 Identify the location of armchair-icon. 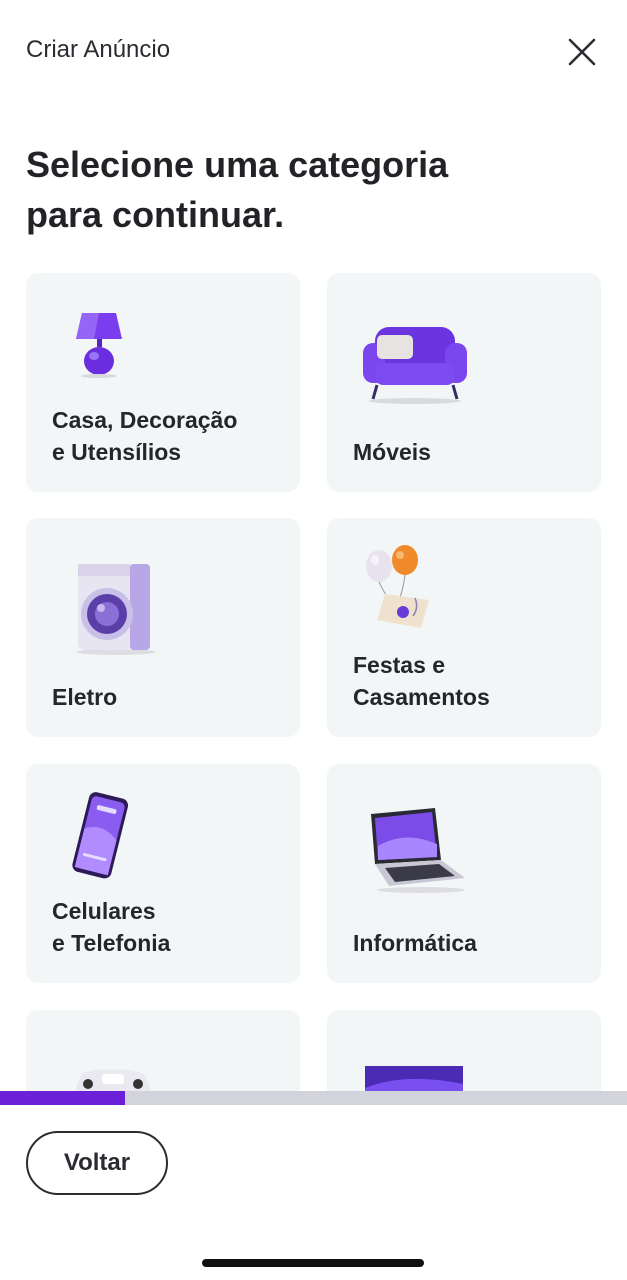
(415, 365).